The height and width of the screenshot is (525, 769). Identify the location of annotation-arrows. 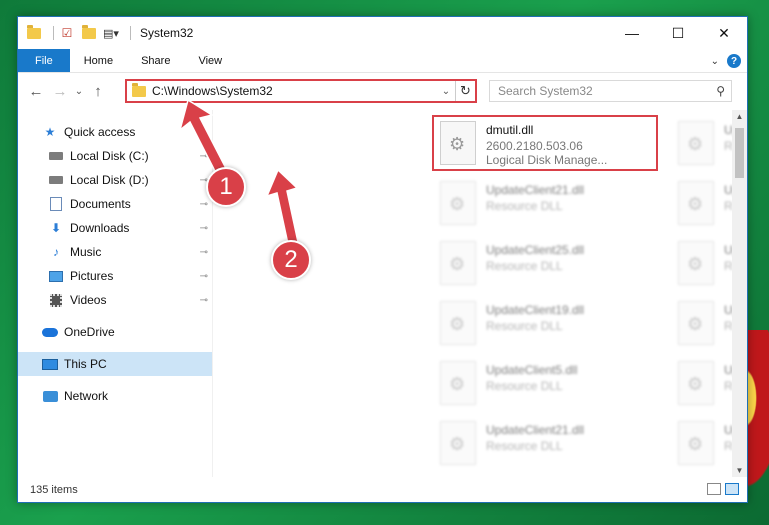
(238, 171).